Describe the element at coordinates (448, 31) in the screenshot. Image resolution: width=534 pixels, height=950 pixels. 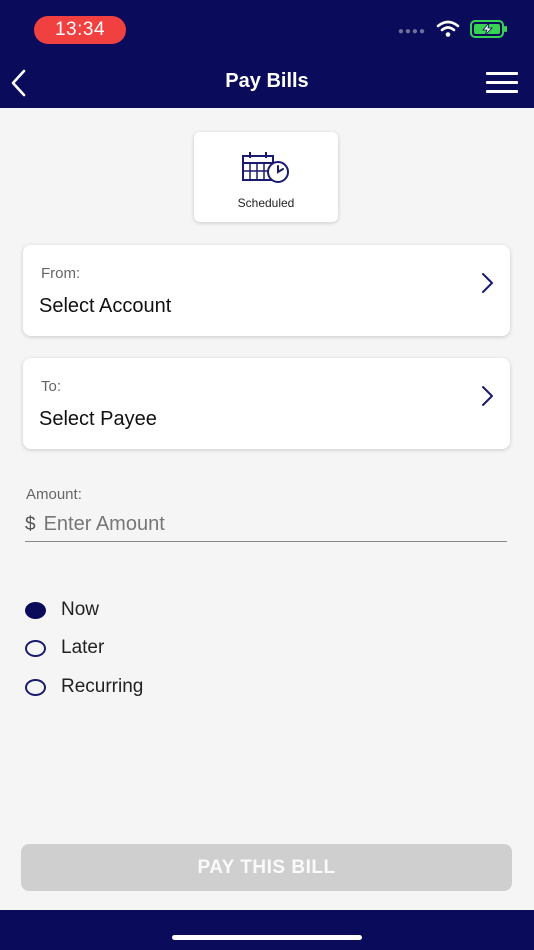
I see `wifi-icon` at that location.